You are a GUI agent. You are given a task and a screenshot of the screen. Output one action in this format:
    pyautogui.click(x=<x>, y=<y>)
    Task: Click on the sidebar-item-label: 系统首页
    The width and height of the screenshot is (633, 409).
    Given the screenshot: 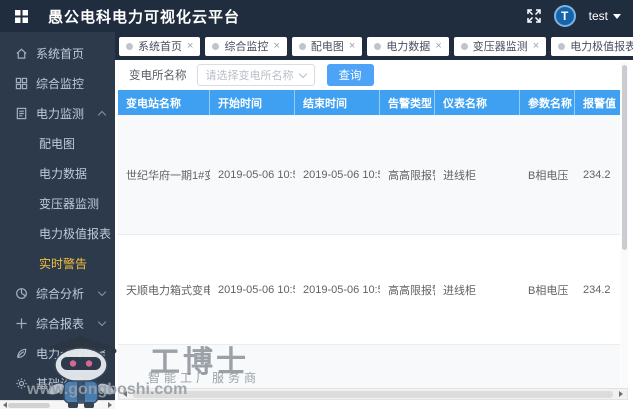 What is the action you would take?
    pyautogui.click(x=60, y=53)
    